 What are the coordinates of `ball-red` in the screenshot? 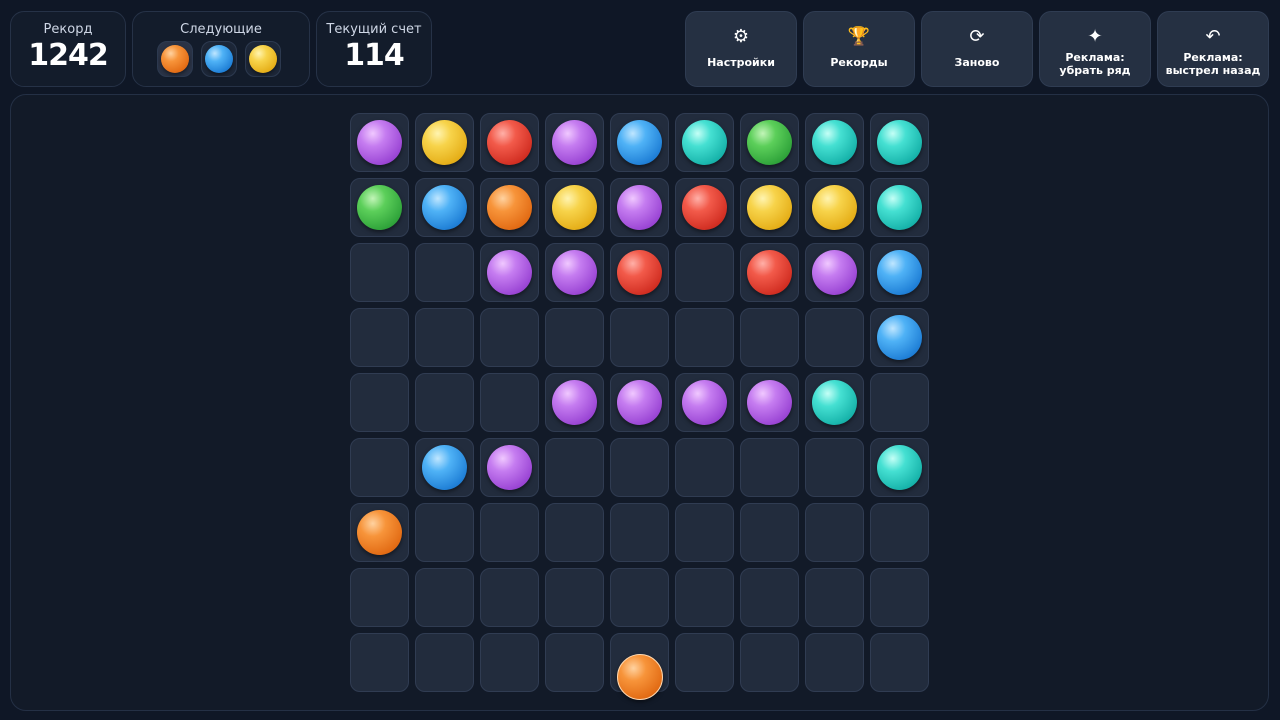 It's located at (769, 272).